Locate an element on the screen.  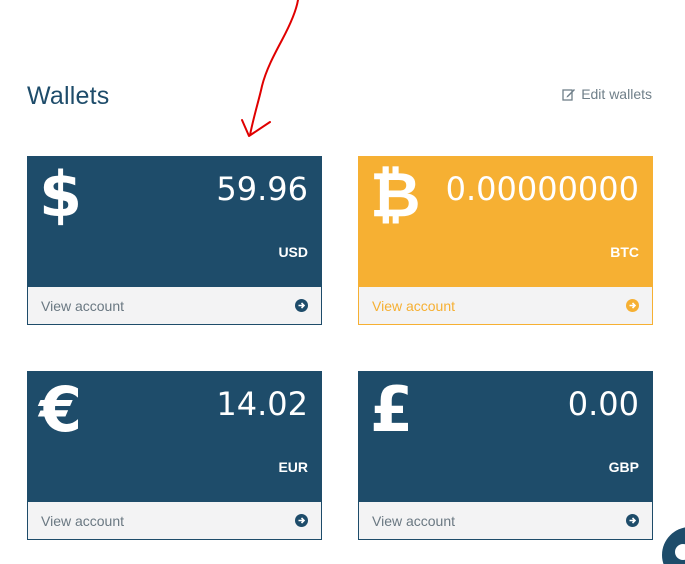
wallet-card-usd: $ 59.96 USD View account is located at coordinates (174, 241).